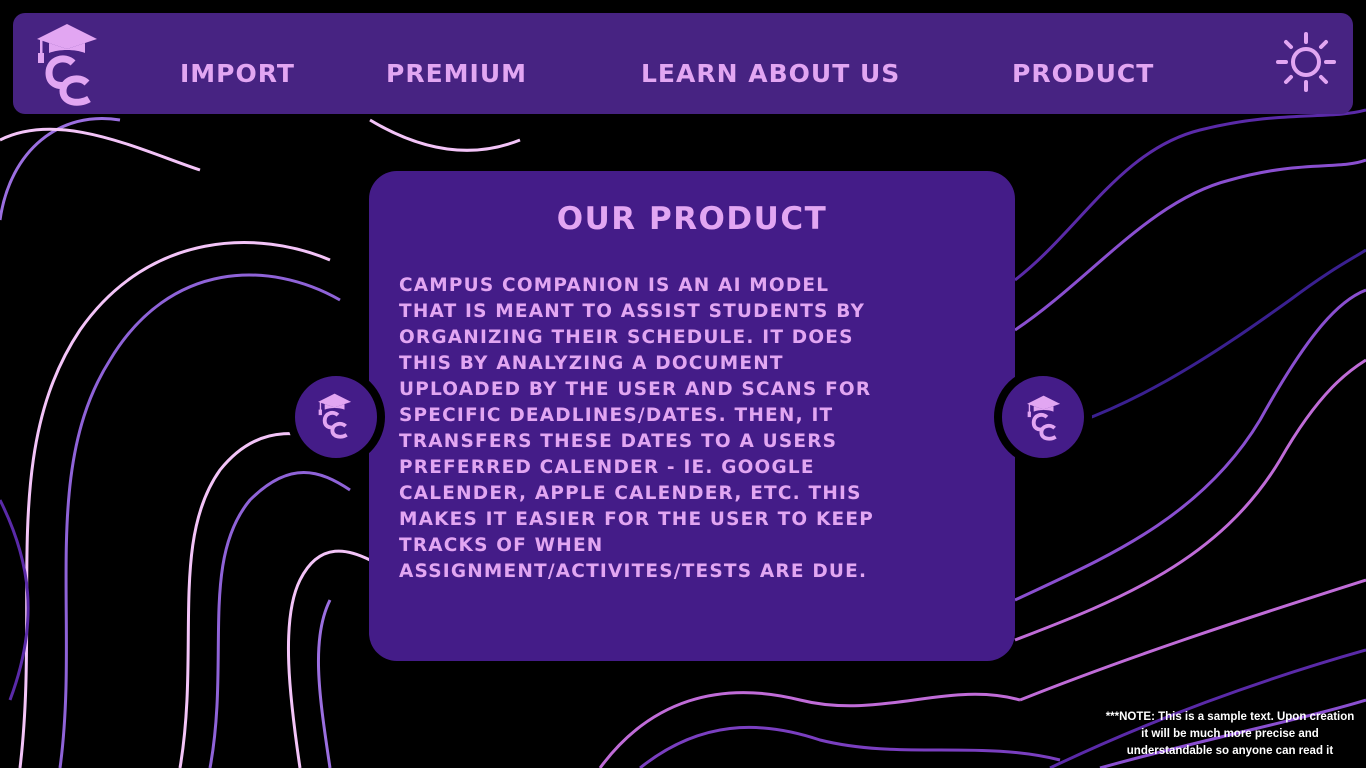  I want to click on nav-learn-about-us: LEARN ABOUT US, so click(770, 73).